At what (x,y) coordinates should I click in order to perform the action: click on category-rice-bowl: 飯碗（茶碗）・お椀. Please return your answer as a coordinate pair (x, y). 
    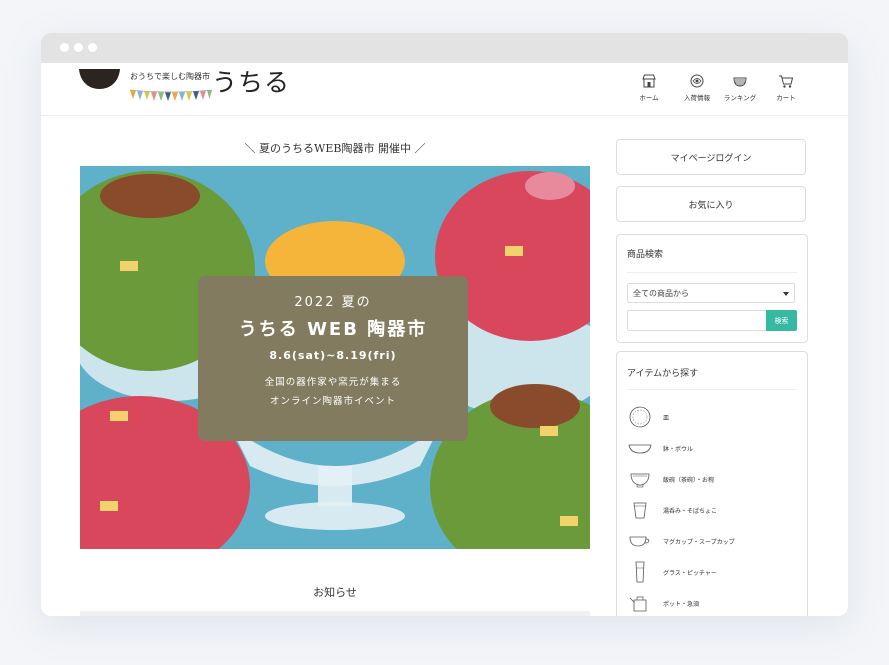
    Looking at the image, I should click on (712, 479).